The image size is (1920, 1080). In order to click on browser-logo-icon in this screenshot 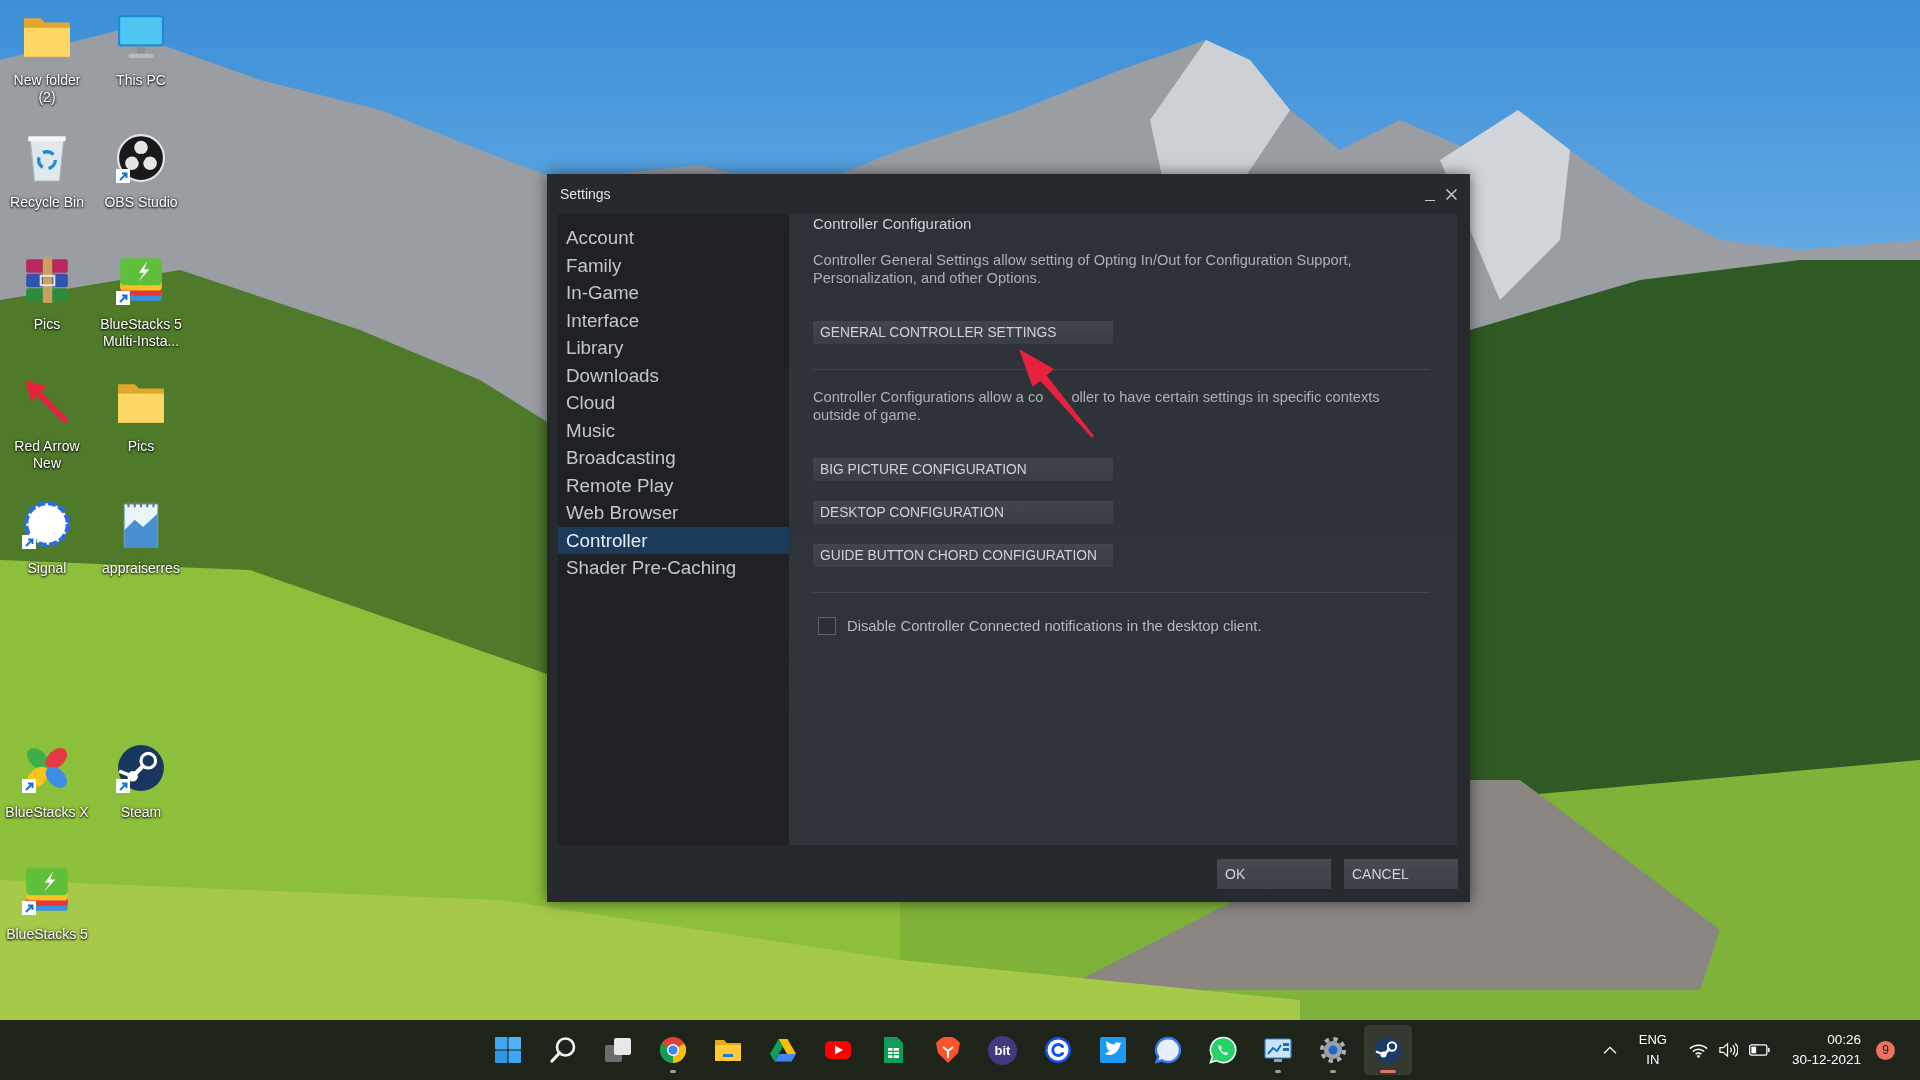, I will do `click(672, 1050)`.